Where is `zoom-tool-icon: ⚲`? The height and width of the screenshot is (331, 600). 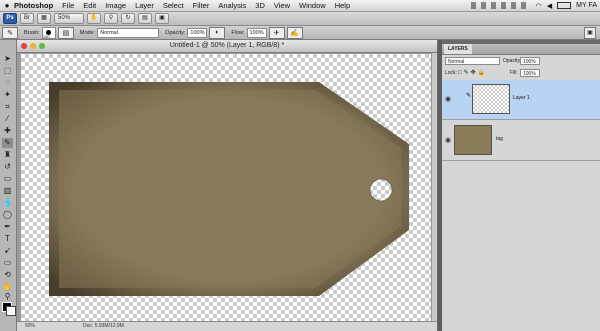 zoom-tool-icon: ⚲ is located at coordinates (111, 18).